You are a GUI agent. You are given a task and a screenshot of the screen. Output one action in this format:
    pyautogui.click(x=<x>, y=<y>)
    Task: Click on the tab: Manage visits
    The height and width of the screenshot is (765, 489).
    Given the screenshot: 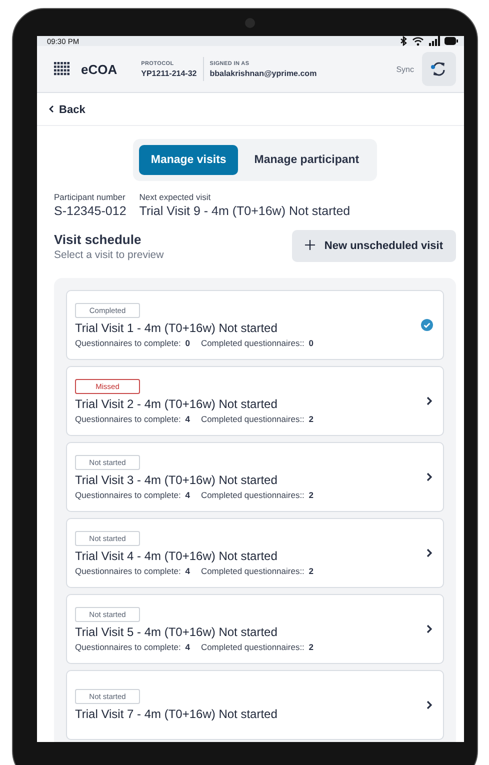 What is the action you would take?
    pyautogui.click(x=188, y=160)
    